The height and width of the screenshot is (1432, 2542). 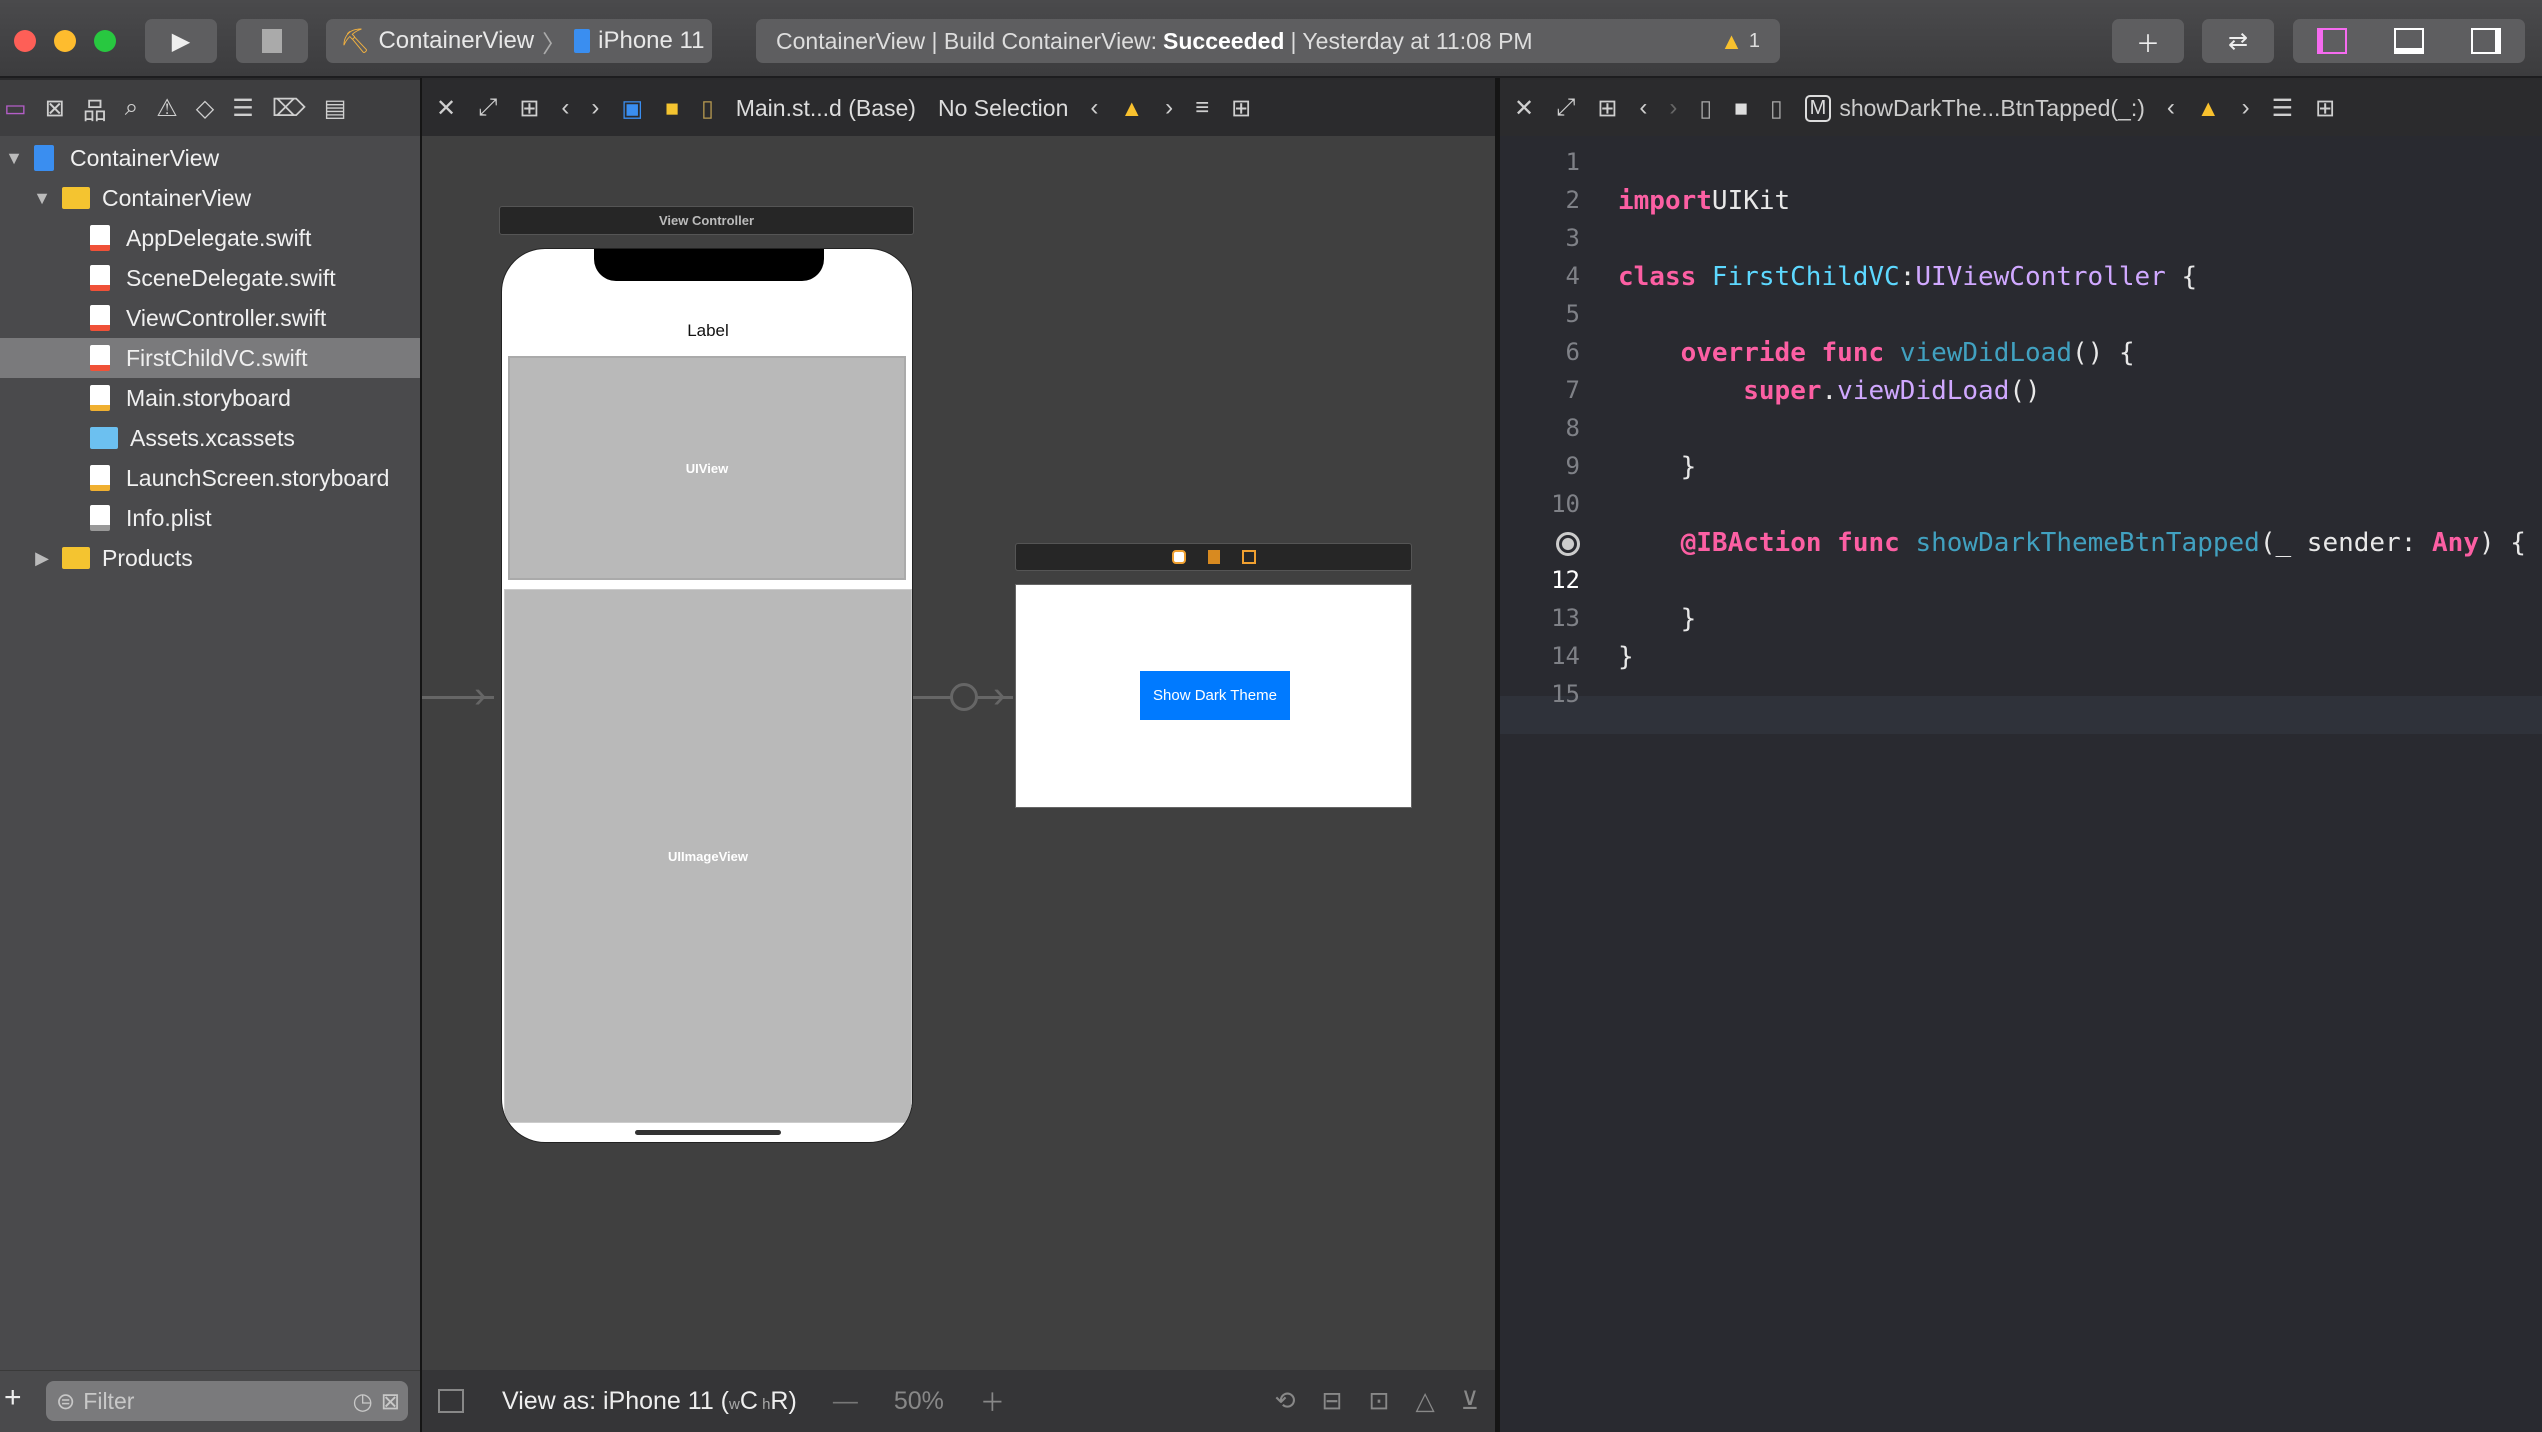 What do you see at coordinates (1248, 557) in the screenshot?
I see `exit-icon` at bounding box center [1248, 557].